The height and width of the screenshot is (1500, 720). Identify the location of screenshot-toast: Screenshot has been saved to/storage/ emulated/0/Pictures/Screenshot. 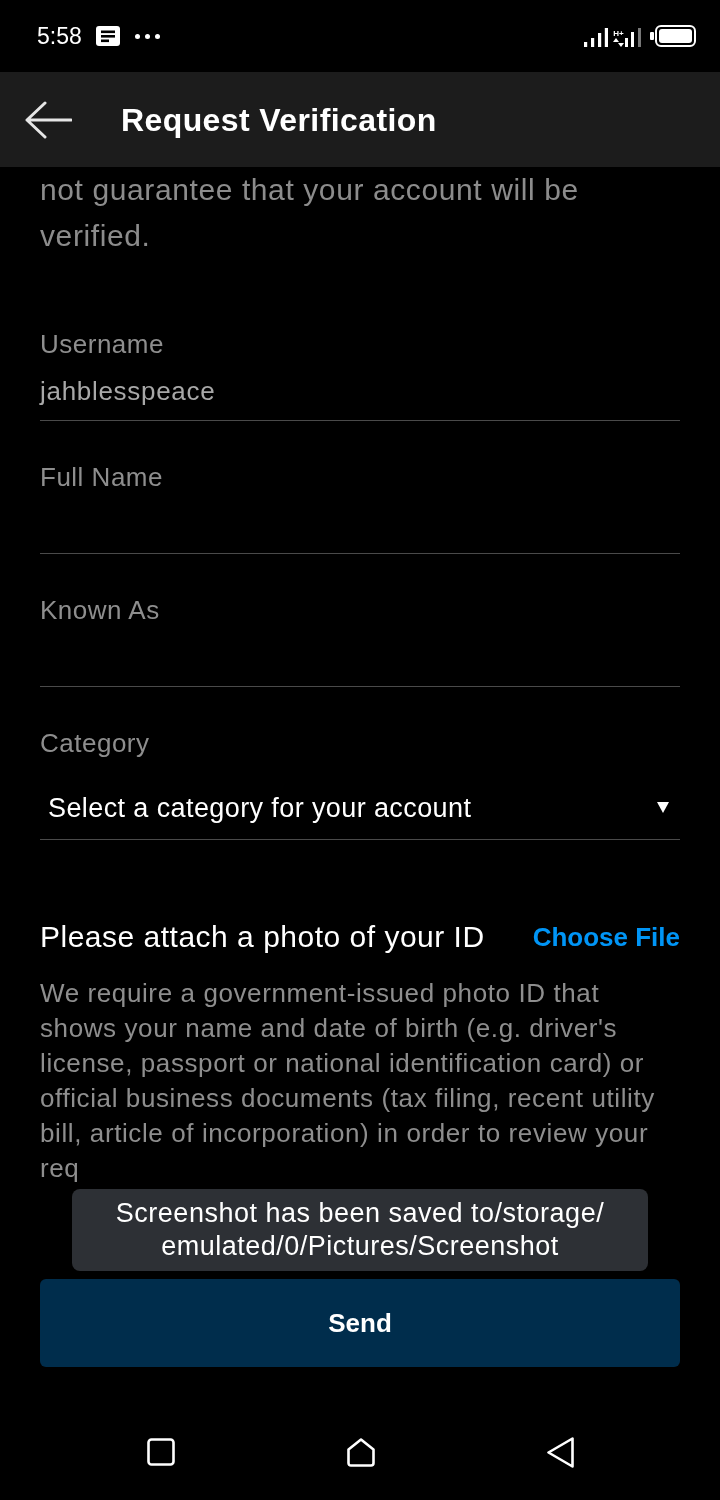
(360, 1230).